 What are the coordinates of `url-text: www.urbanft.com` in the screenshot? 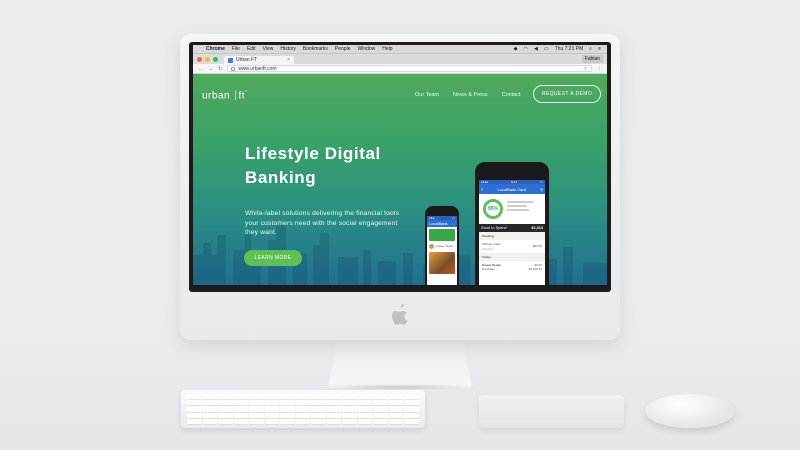 It's located at (257, 68).